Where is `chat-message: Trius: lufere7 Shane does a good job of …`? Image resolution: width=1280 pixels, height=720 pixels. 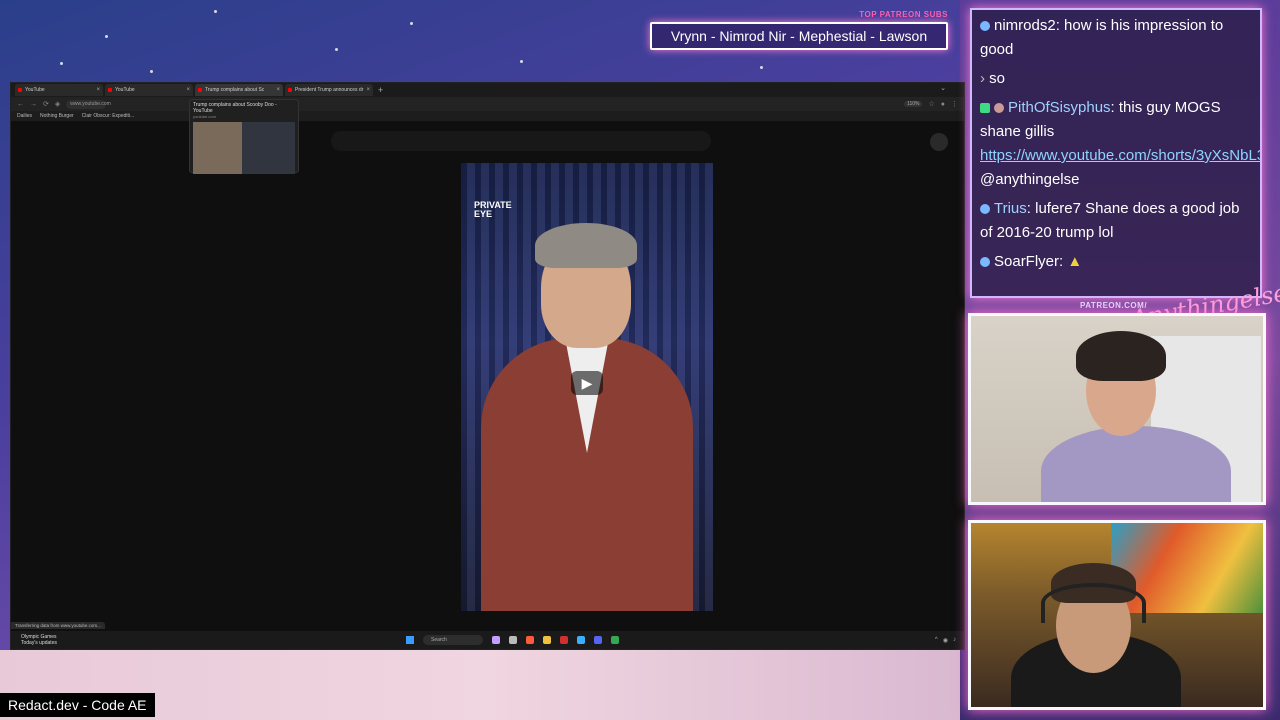 chat-message: Trius: lufere7 Shane does a good job of … is located at coordinates (1110, 220).